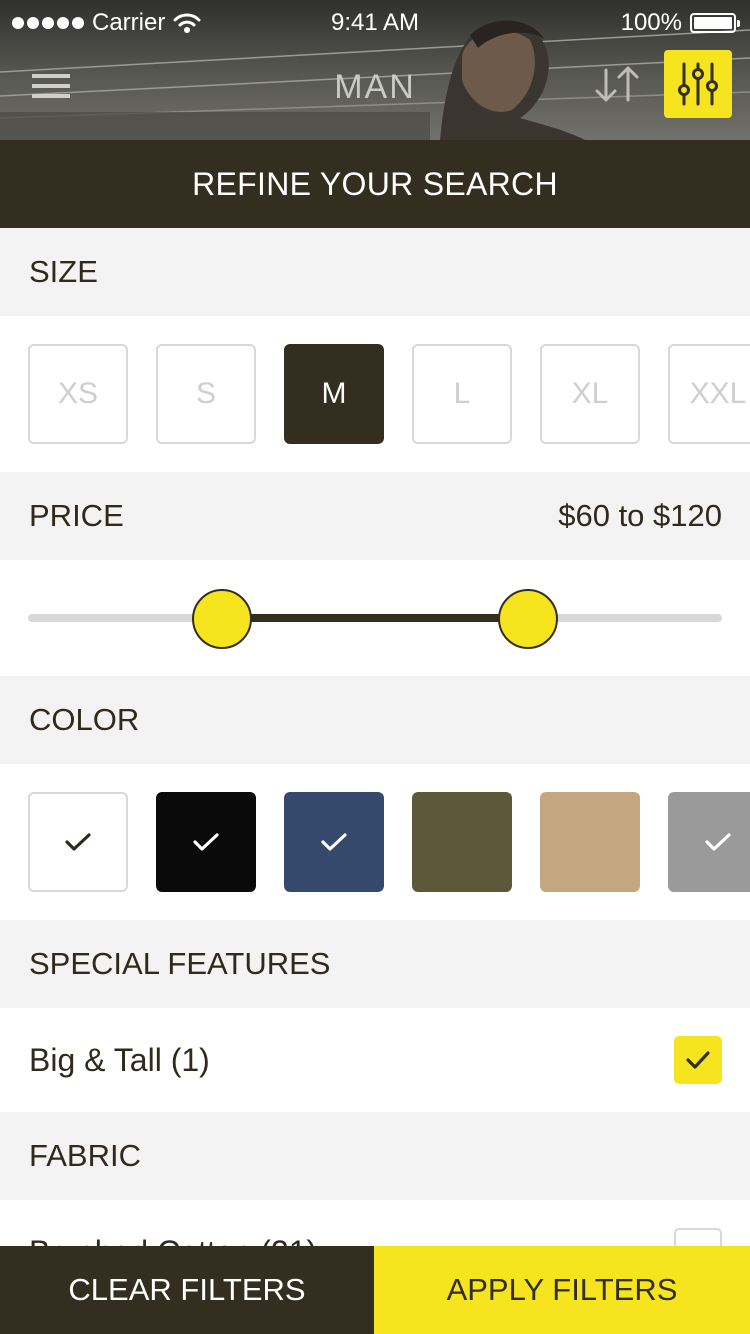 The image size is (750, 1334). I want to click on size-option-xl: XL, so click(590, 394).